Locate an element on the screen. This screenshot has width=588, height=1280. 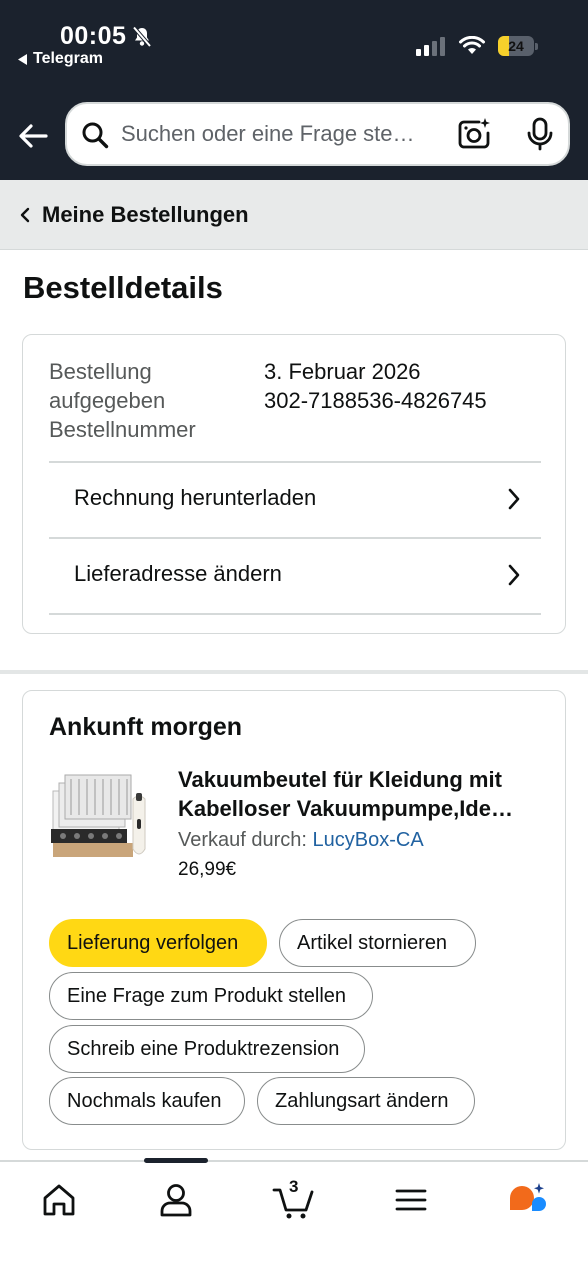
arrival-title: Ankunft morgen is located at coordinates (146, 727).